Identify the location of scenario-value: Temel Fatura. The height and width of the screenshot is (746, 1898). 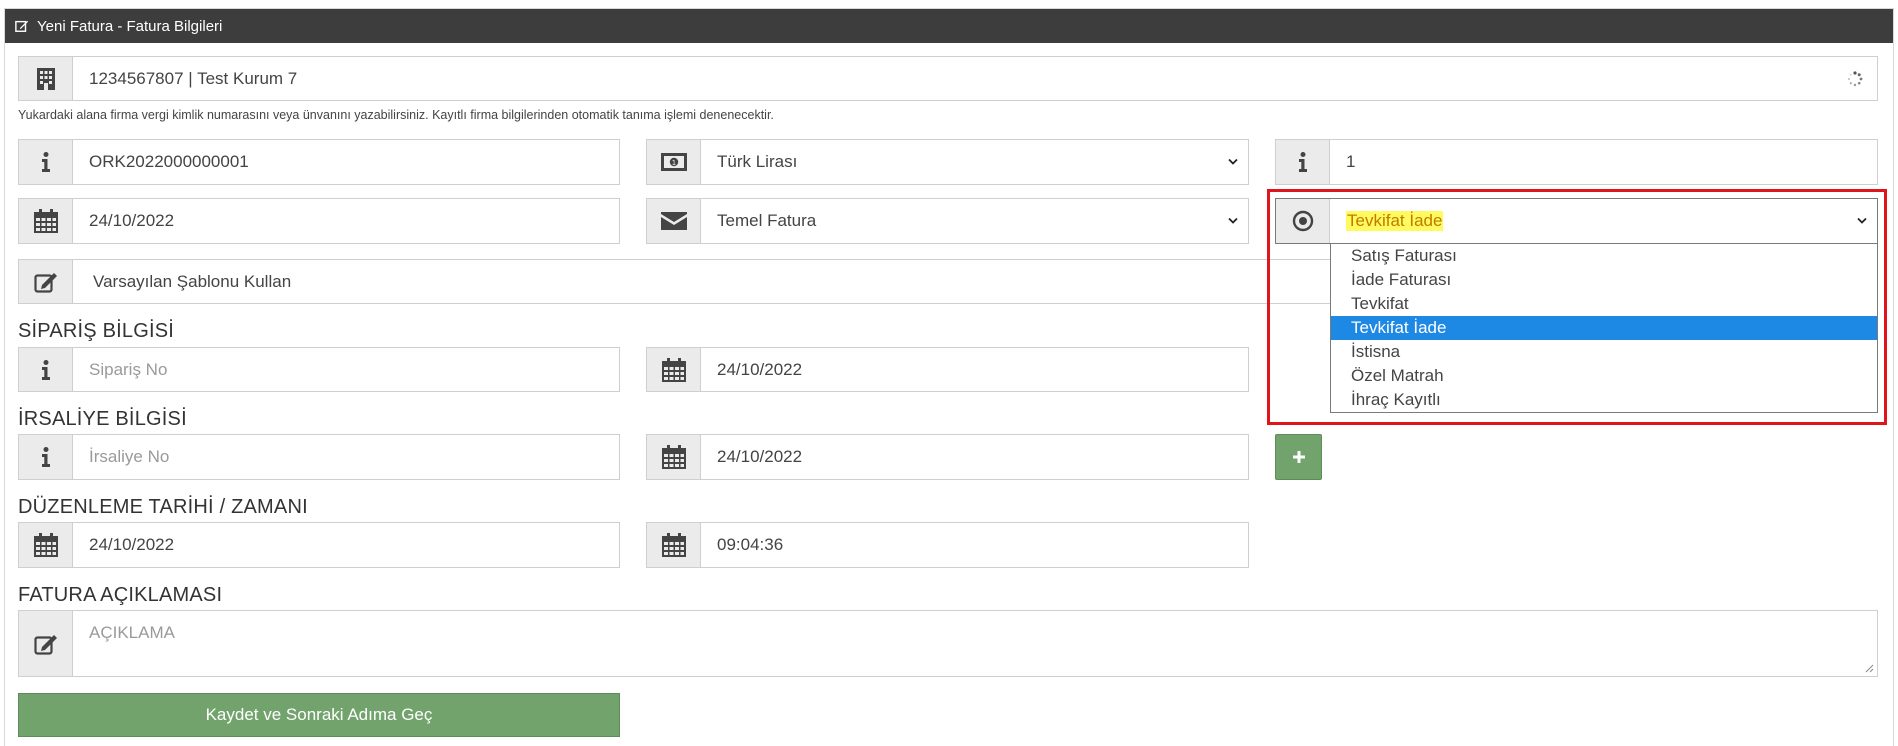
(767, 220).